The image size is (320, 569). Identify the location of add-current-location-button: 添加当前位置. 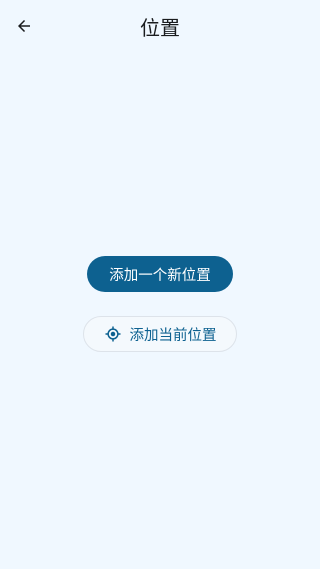
(160, 334).